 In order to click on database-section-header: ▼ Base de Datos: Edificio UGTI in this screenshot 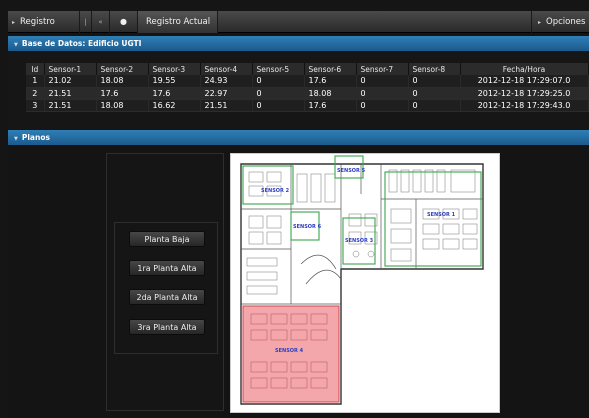, I will do `click(298, 43)`.